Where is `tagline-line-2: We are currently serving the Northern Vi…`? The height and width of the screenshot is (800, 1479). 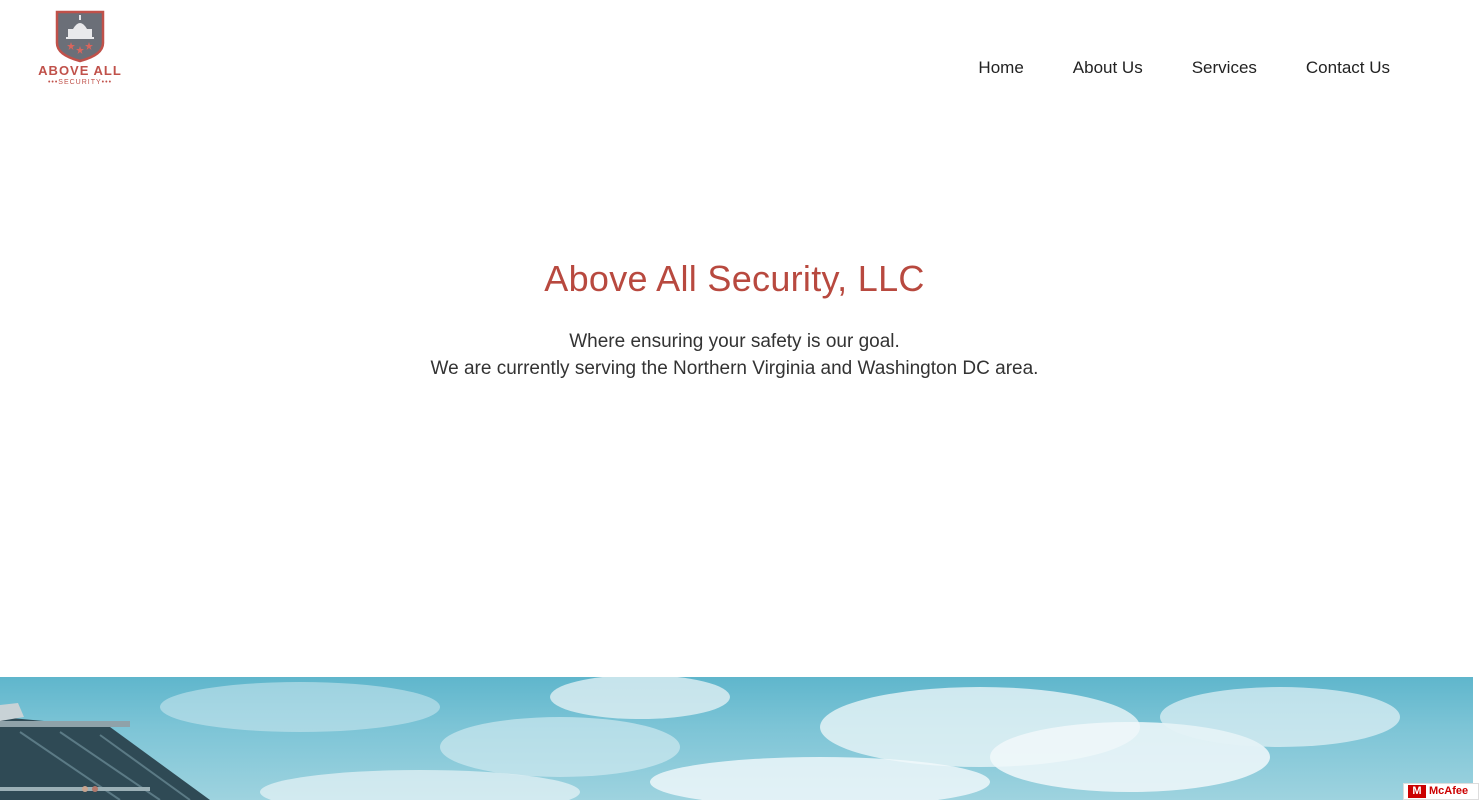 tagline-line-2: We are currently serving the Northern Vi… is located at coordinates (734, 368).